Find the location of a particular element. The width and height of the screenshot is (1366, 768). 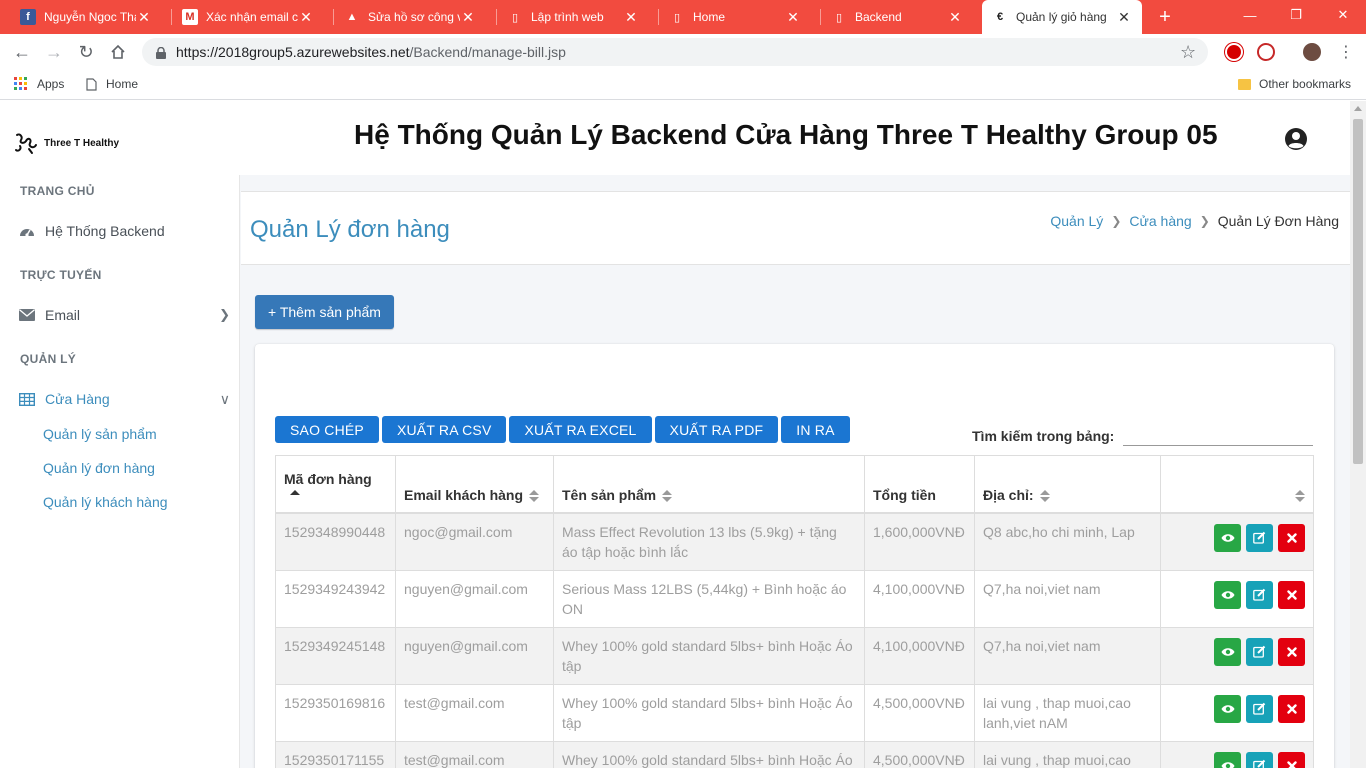

cell-address: lai vung , thap muoi,cao lanh,viet nAM is located at coordinates (1067, 754).